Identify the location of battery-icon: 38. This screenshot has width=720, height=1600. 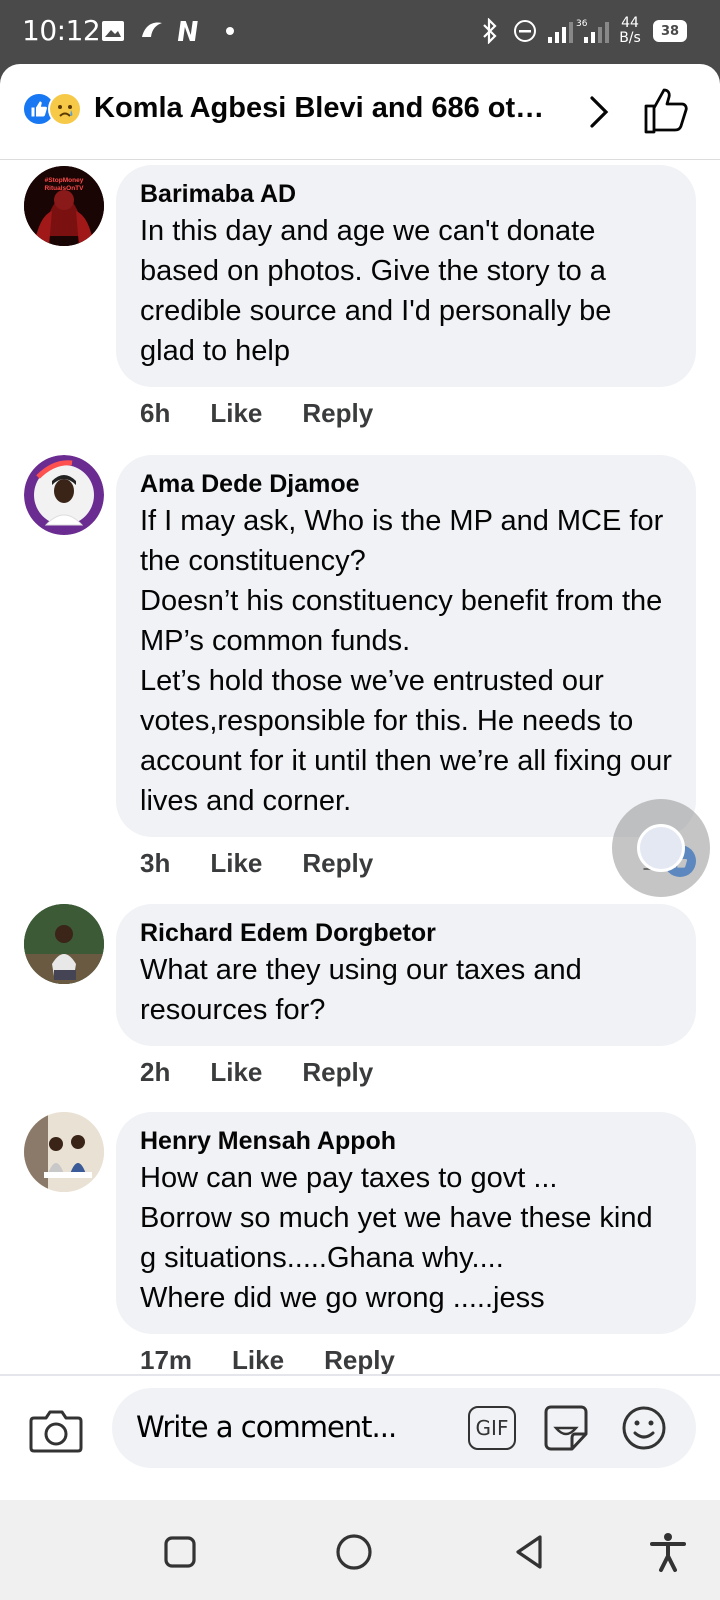
(670, 31).